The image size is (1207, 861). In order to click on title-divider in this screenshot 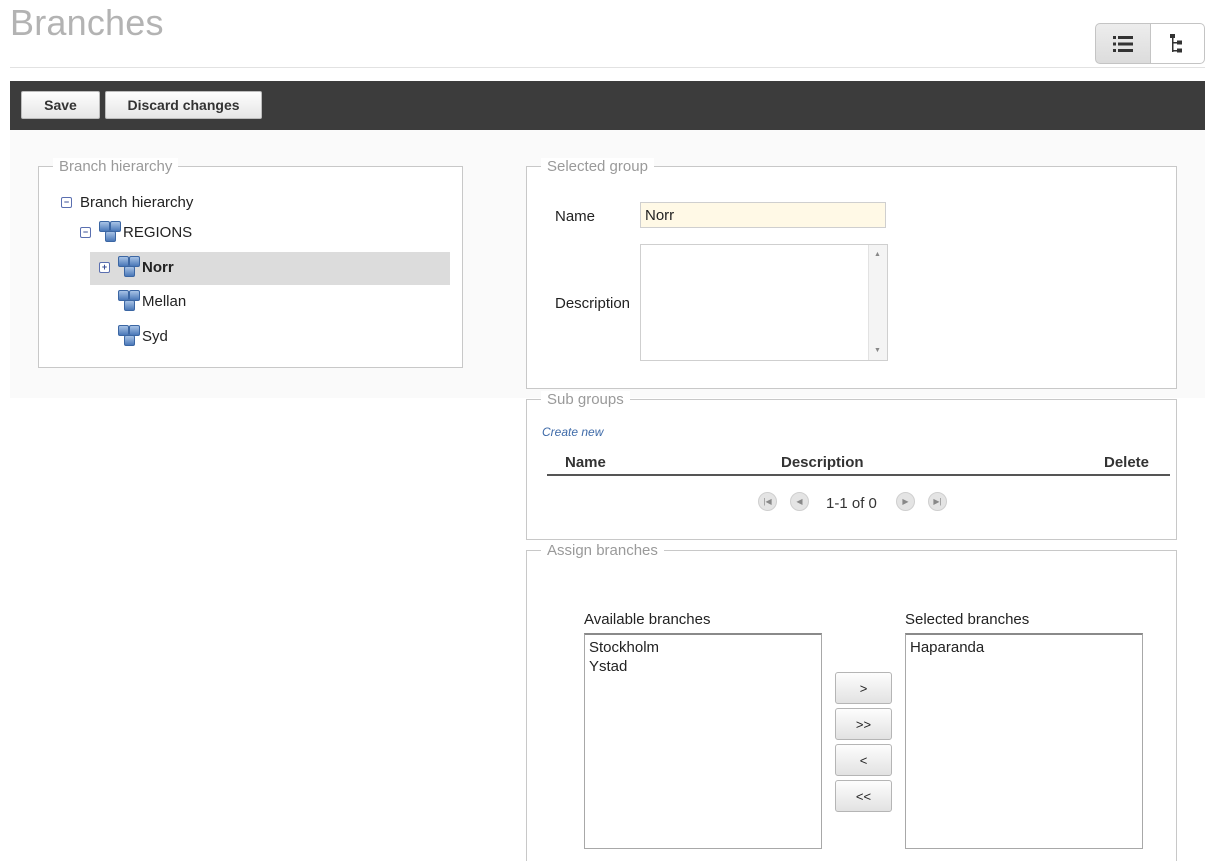, I will do `click(607, 67)`.